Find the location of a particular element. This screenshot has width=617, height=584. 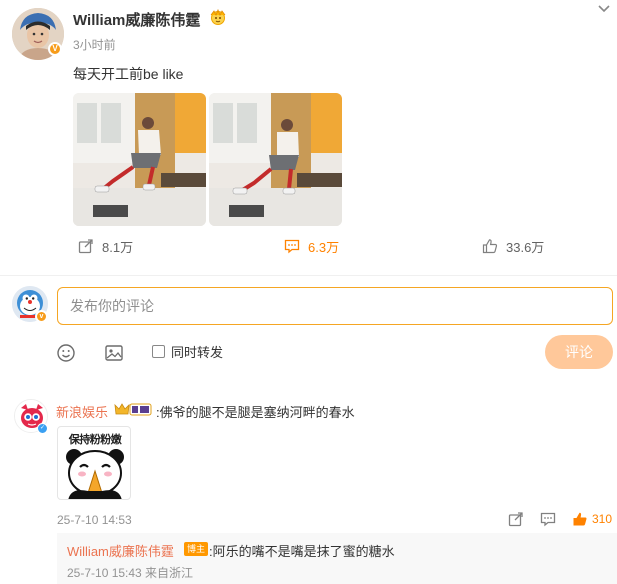

reply-time: 25-7-10 15:43 来自浙江 is located at coordinates (130, 573).